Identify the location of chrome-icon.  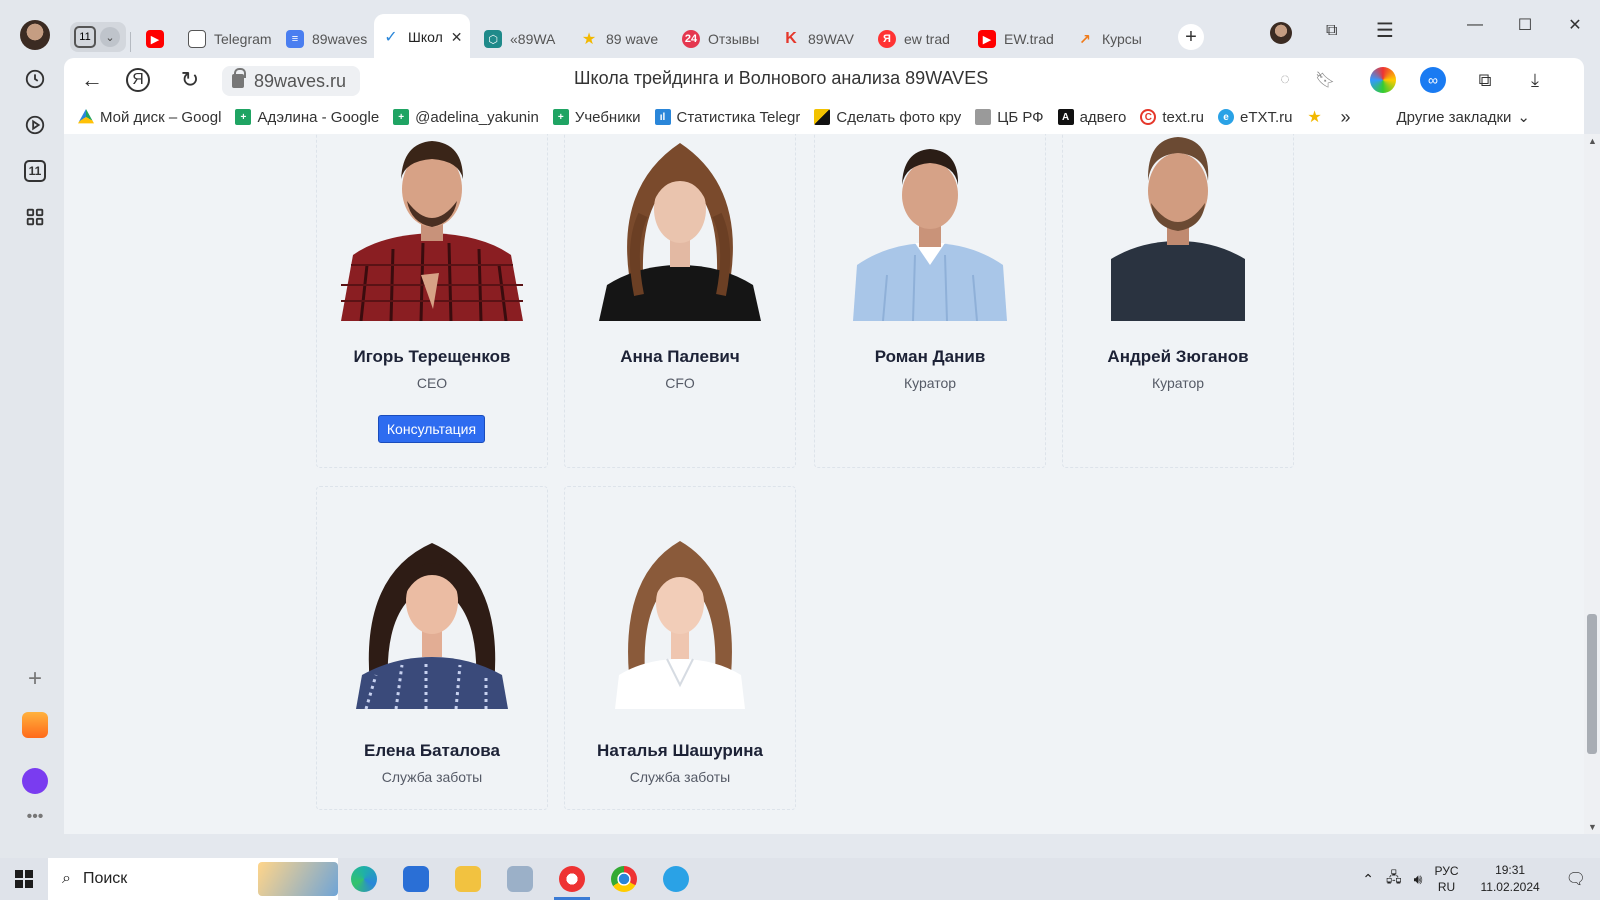
(624, 879).